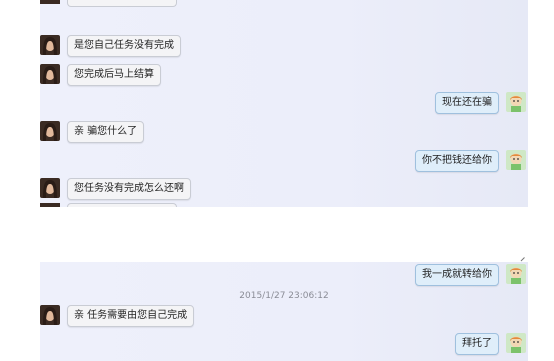  What do you see at coordinates (190, 132) in the screenshot?
I see `message-incoming: 亲 骗您什么了` at bounding box center [190, 132].